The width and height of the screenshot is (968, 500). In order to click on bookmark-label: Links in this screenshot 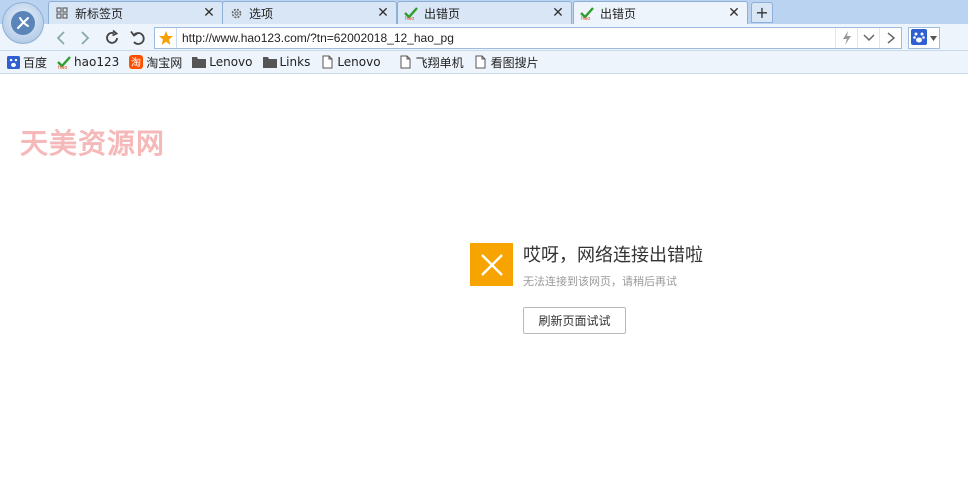, I will do `click(295, 62)`.